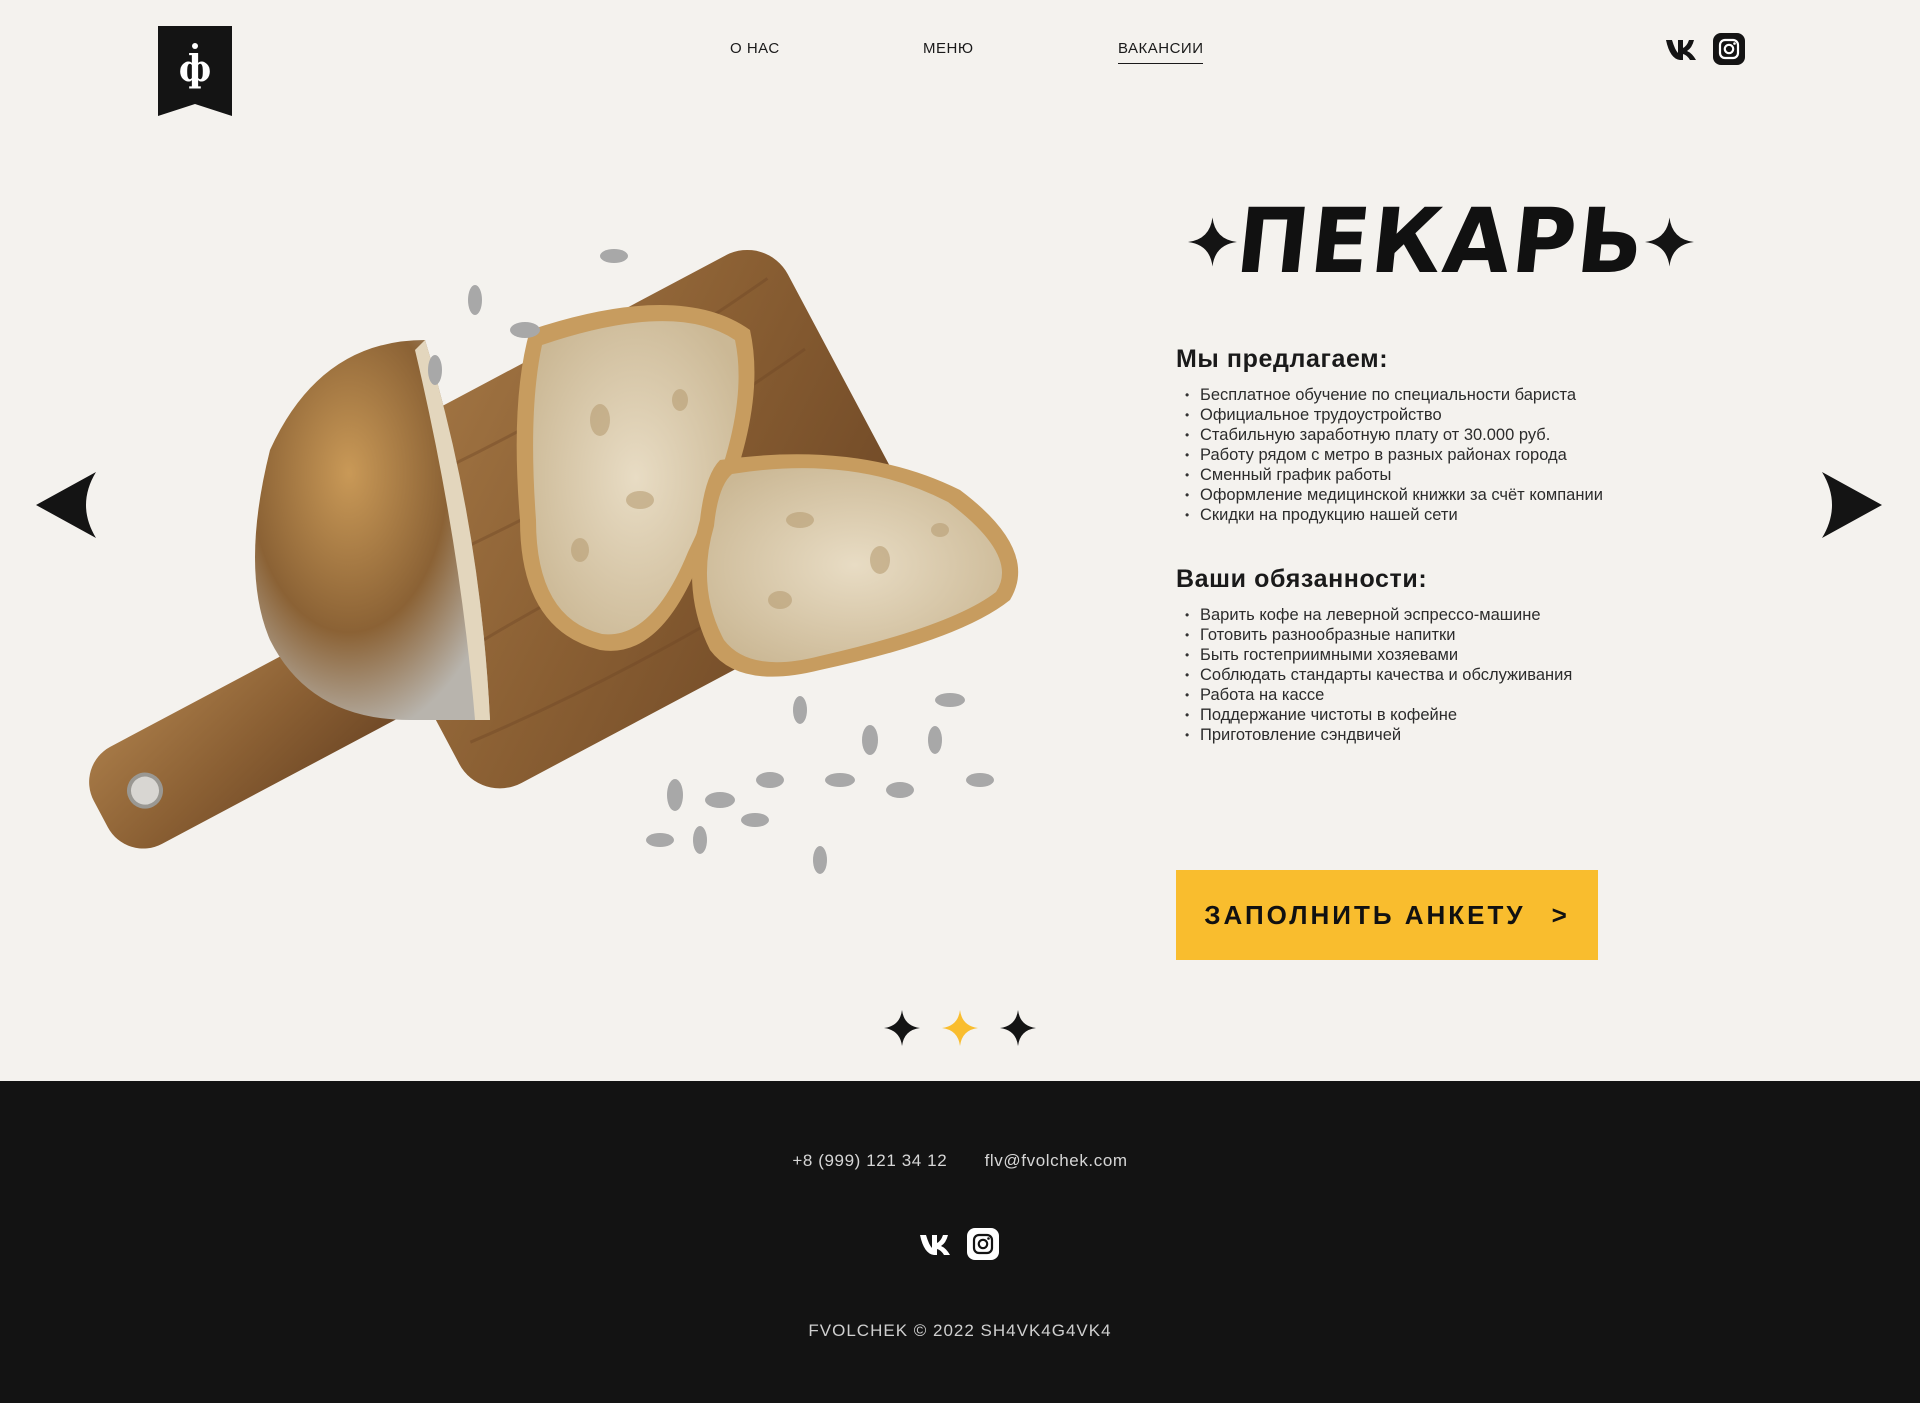  Describe the element at coordinates (869, 1160) in the screenshot. I see `phone-link: +8 (999) 121 34 12` at that location.